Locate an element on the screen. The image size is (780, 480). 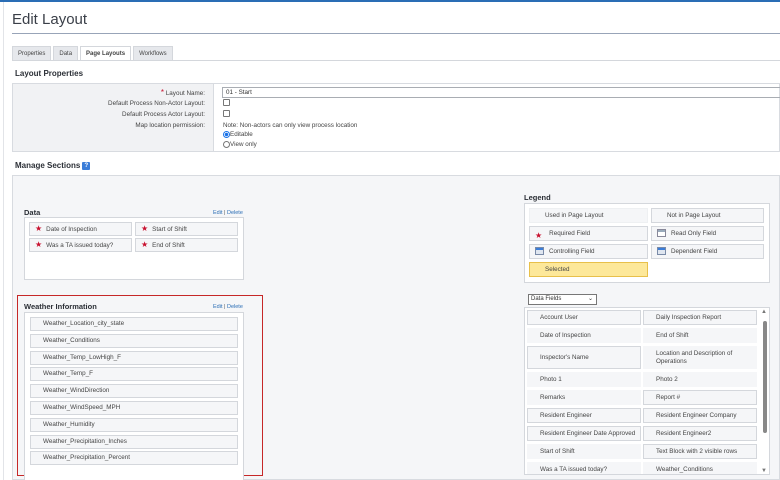
legend-required: ★ Required Field is located at coordinates (588, 233).